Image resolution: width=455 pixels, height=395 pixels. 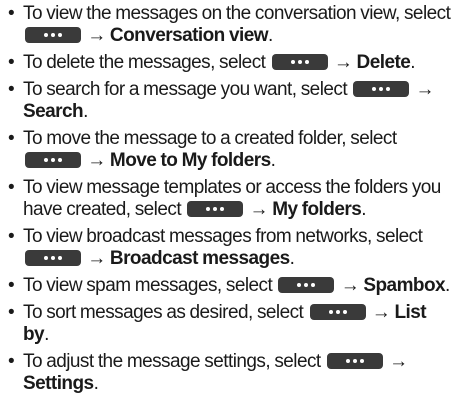 I want to click on instruction-text: To delete the messages, select, so click(x=146, y=62).